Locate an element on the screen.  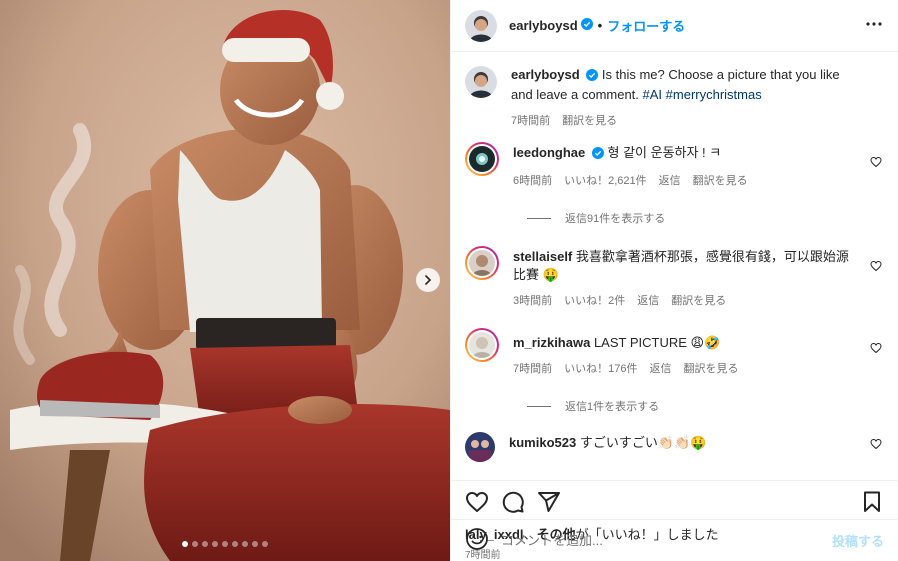
comment-username: m_rizkihawa is located at coordinates (551, 342).